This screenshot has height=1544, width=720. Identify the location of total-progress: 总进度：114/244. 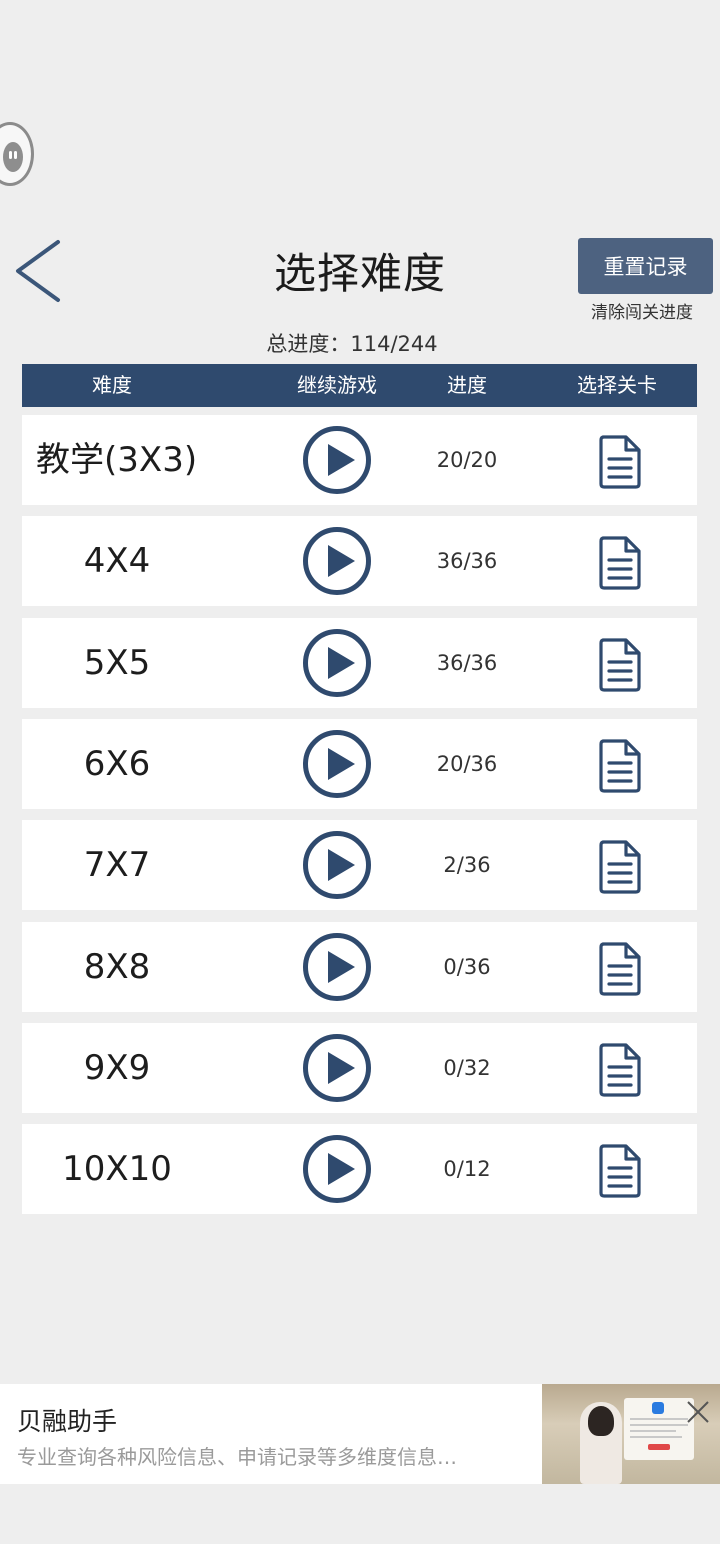
(352, 344).